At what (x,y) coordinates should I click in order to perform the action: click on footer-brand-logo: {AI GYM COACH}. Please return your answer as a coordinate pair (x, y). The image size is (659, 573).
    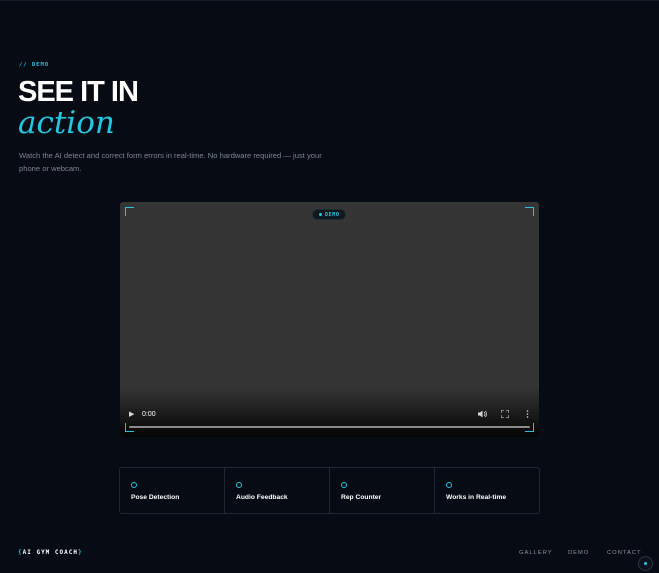
    Looking at the image, I should click on (50, 552).